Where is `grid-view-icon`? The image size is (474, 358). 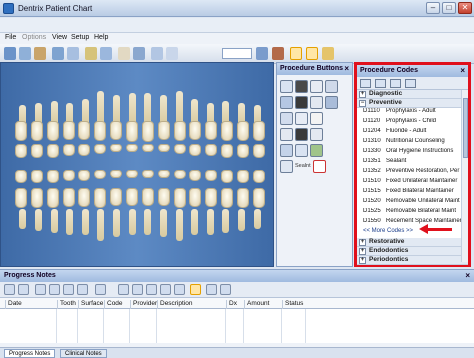
grid-view-icon is located at coordinates (380, 83).